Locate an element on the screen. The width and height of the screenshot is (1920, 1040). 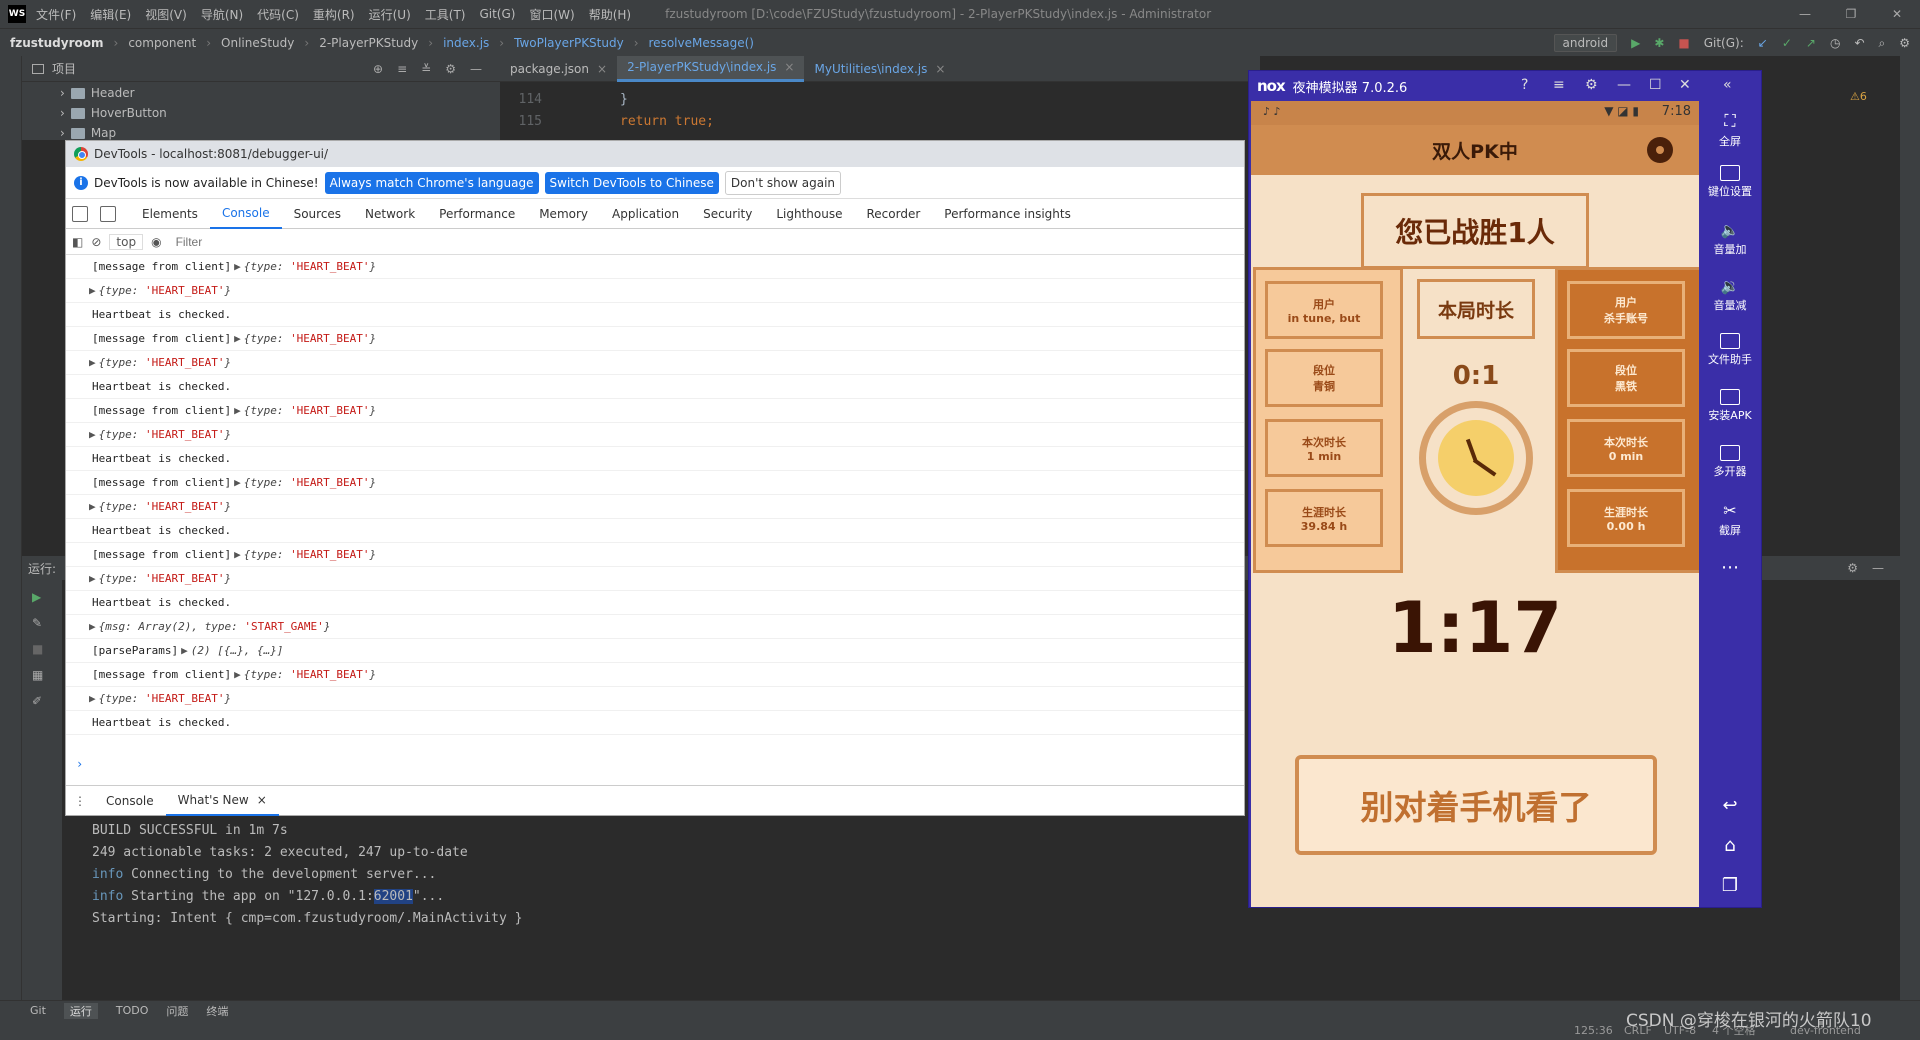
breadcrumb-project: fzustudyroom is located at coordinates (57, 43).